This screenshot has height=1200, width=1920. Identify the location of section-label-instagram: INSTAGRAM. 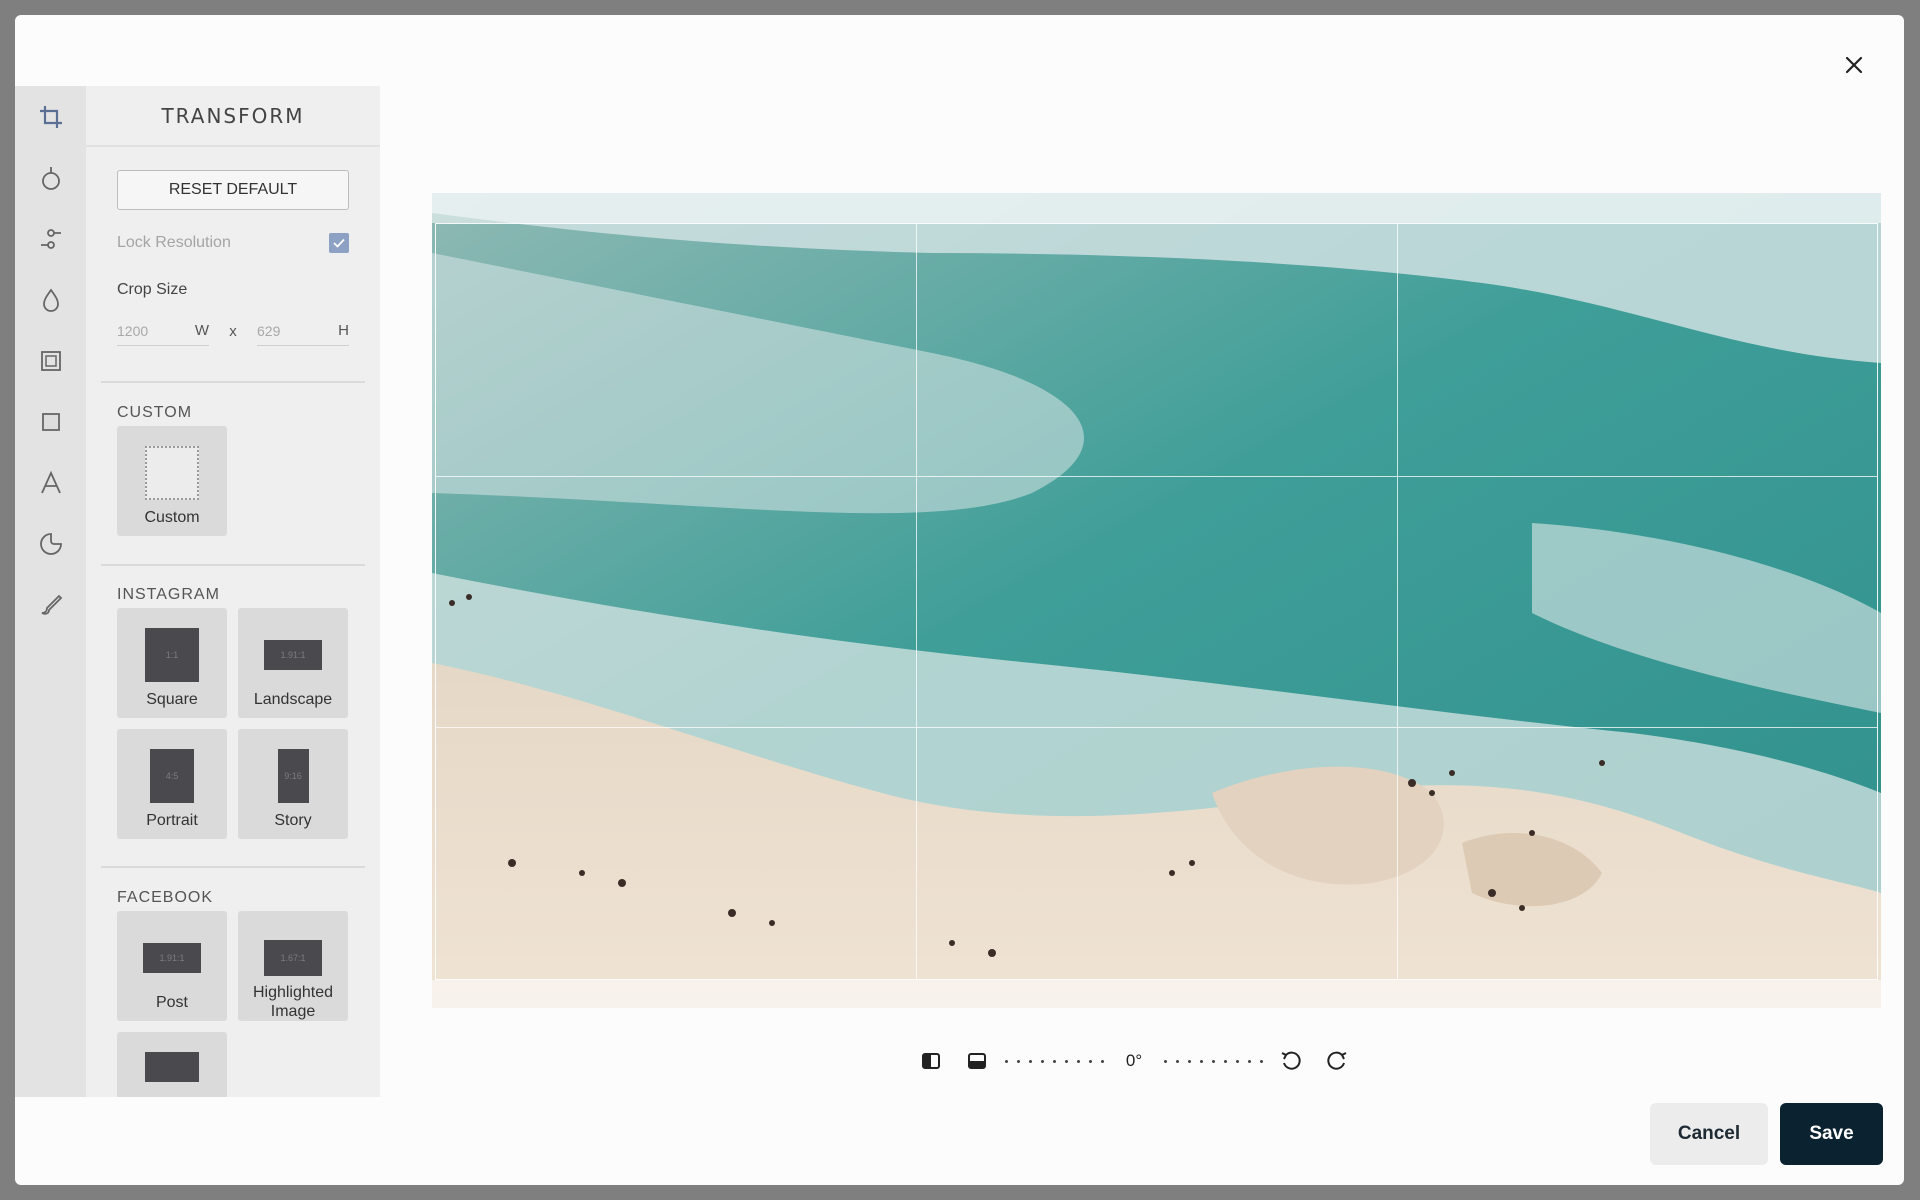
(168, 594).